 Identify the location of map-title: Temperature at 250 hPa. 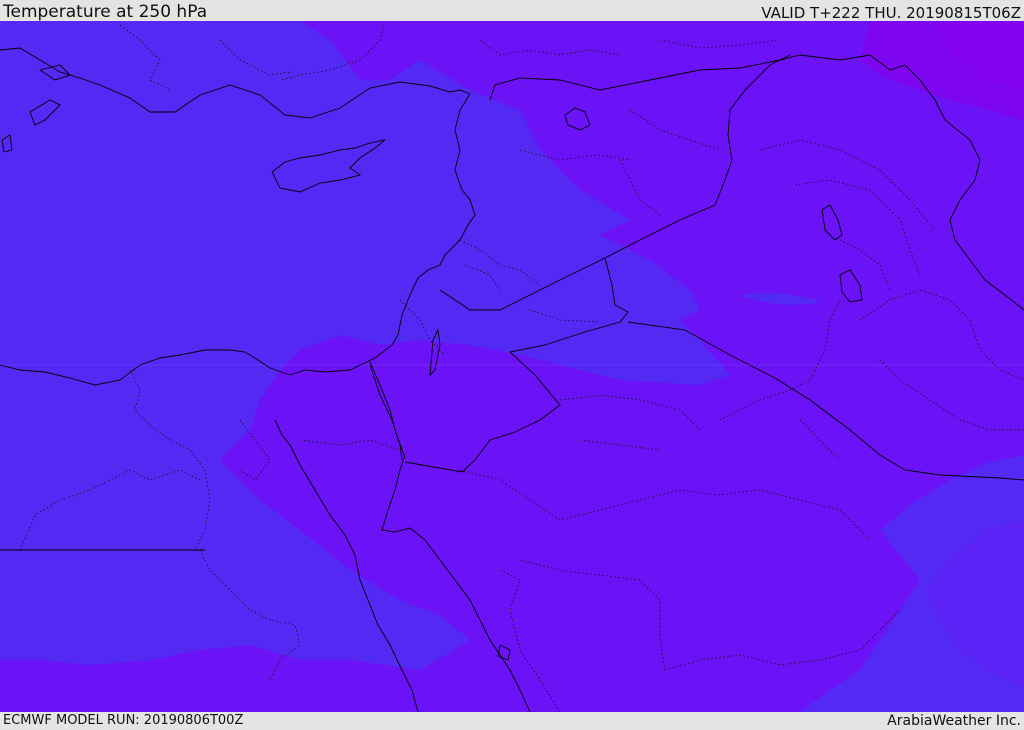
(105, 12).